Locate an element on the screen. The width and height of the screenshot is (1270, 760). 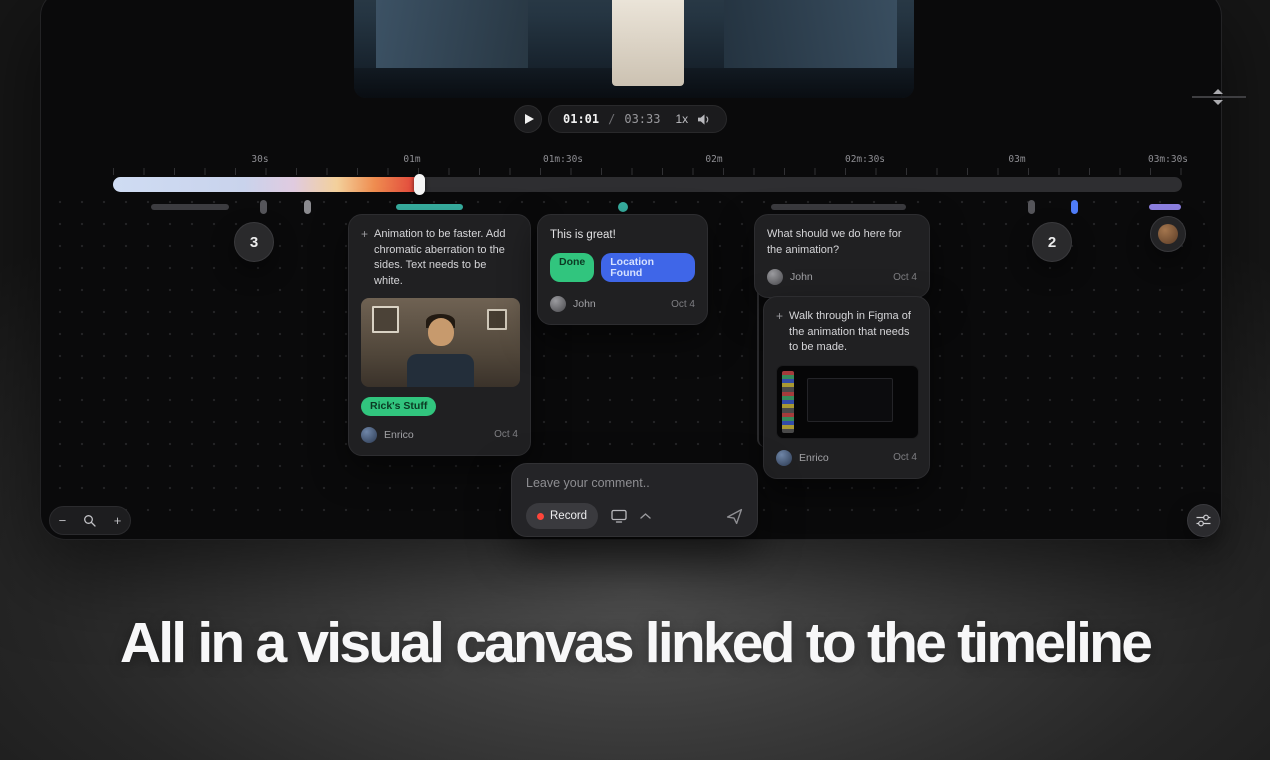
magnifier-icon is located at coordinates (90, 521).